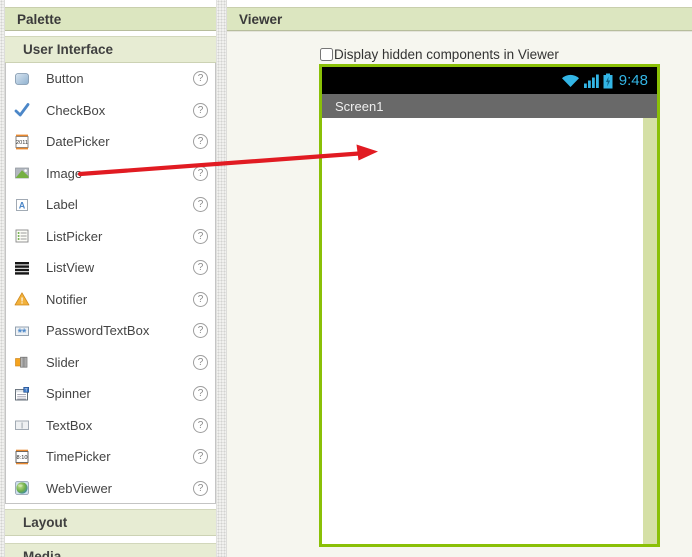 This screenshot has width=692, height=557. Describe the element at coordinates (22, 488) in the screenshot. I see `webviewer-icon` at that location.